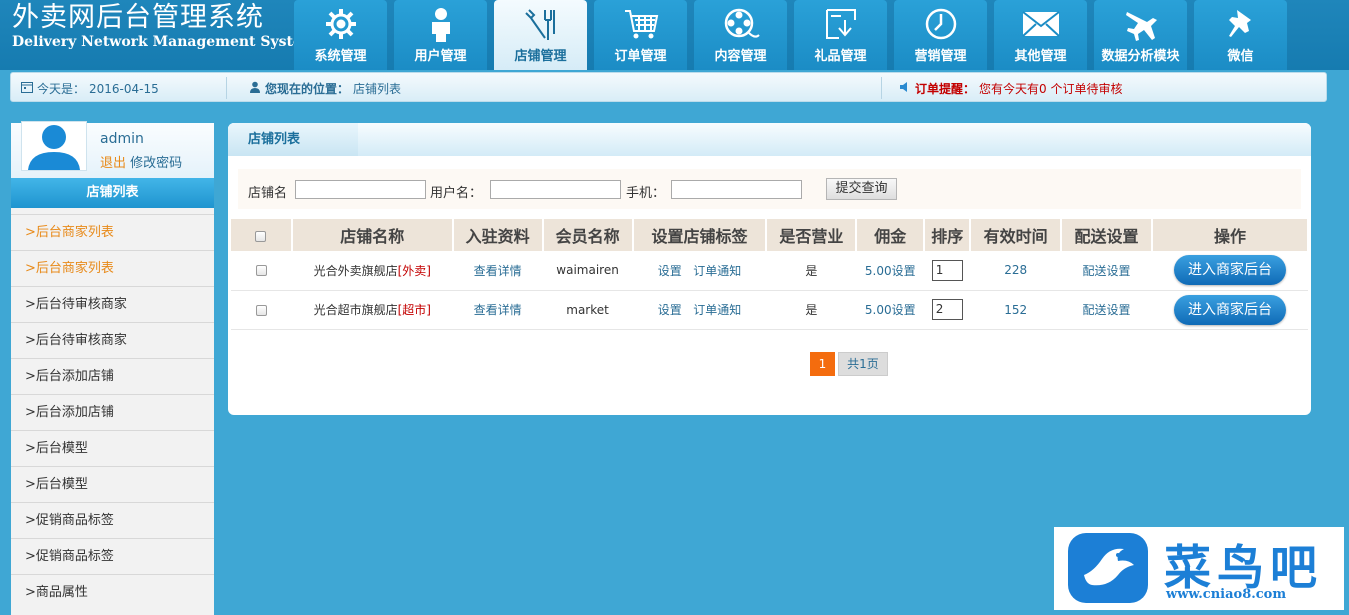  I want to click on phone-input, so click(736, 189).